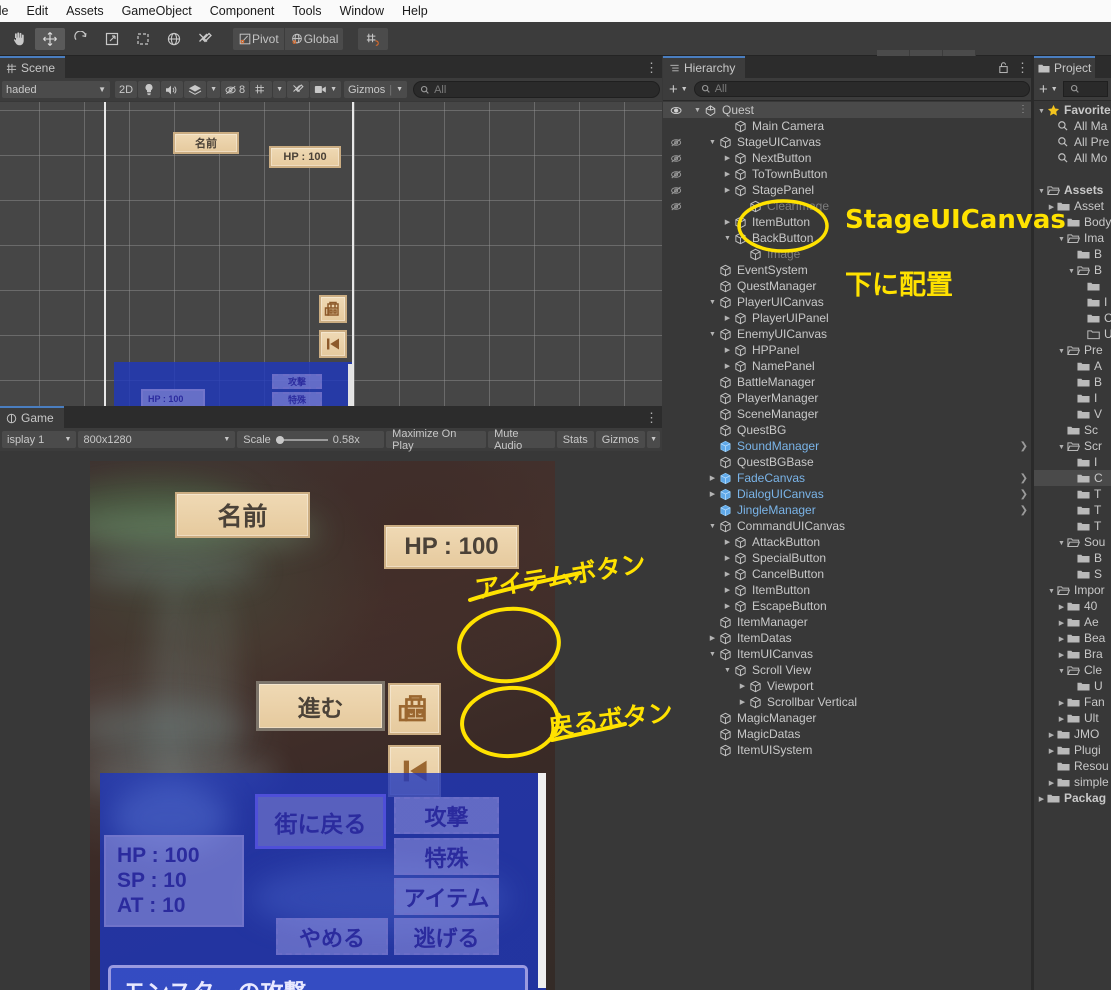  What do you see at coordinates (19, 38) in the screenshot?
I see `hand-tool-icon` at bounding box center [19, 38].